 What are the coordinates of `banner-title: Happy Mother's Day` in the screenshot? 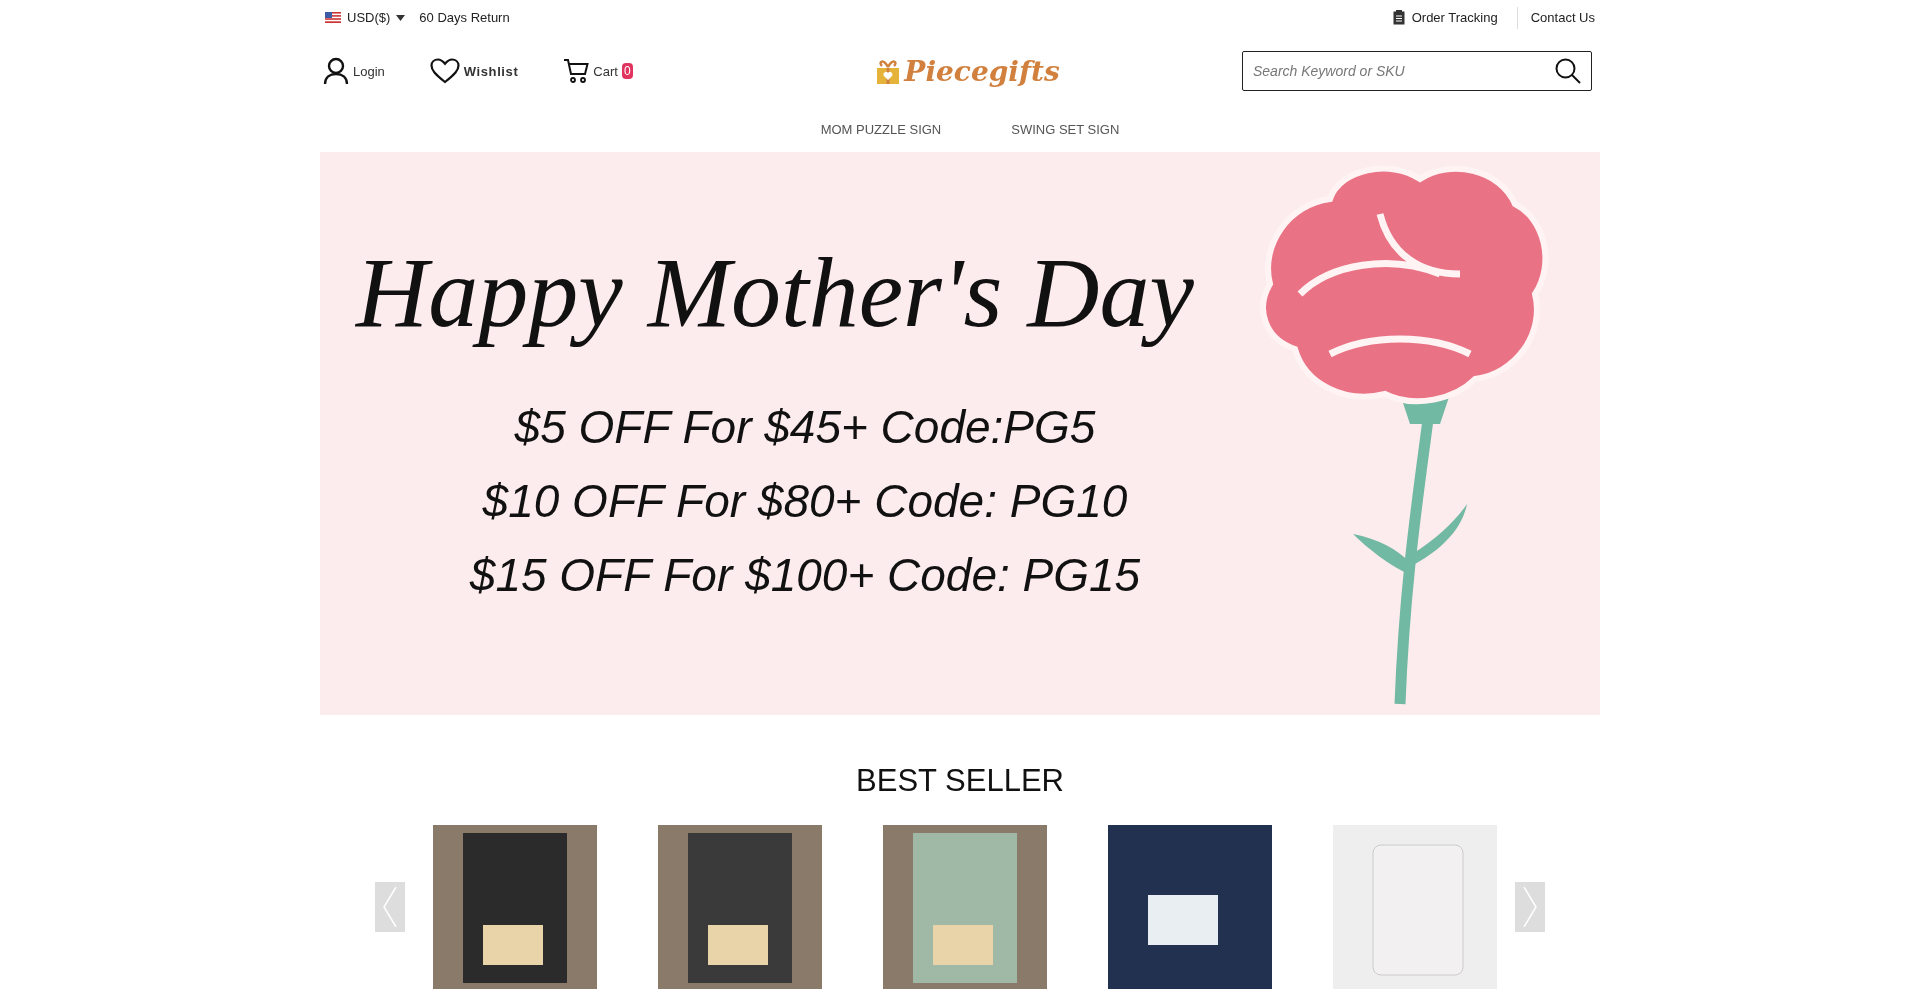 It's located at (775, 293).